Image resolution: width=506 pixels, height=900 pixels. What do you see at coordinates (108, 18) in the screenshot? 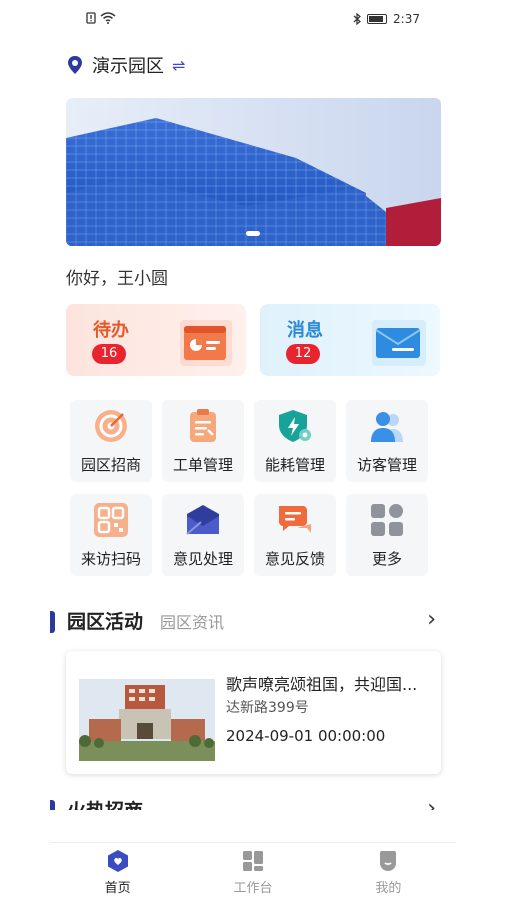
I see `wifi-icon` at bounding box center [108, 18].